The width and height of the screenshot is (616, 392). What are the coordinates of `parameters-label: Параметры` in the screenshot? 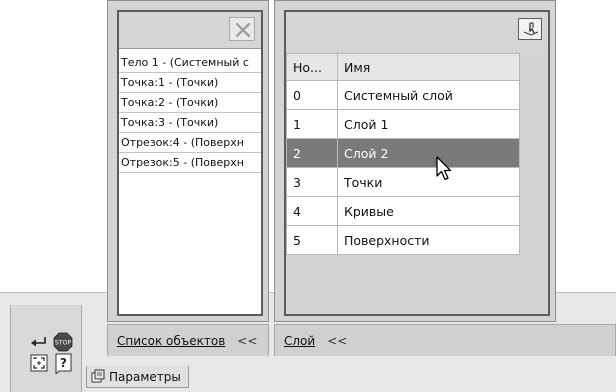 It's located at (145, 376).